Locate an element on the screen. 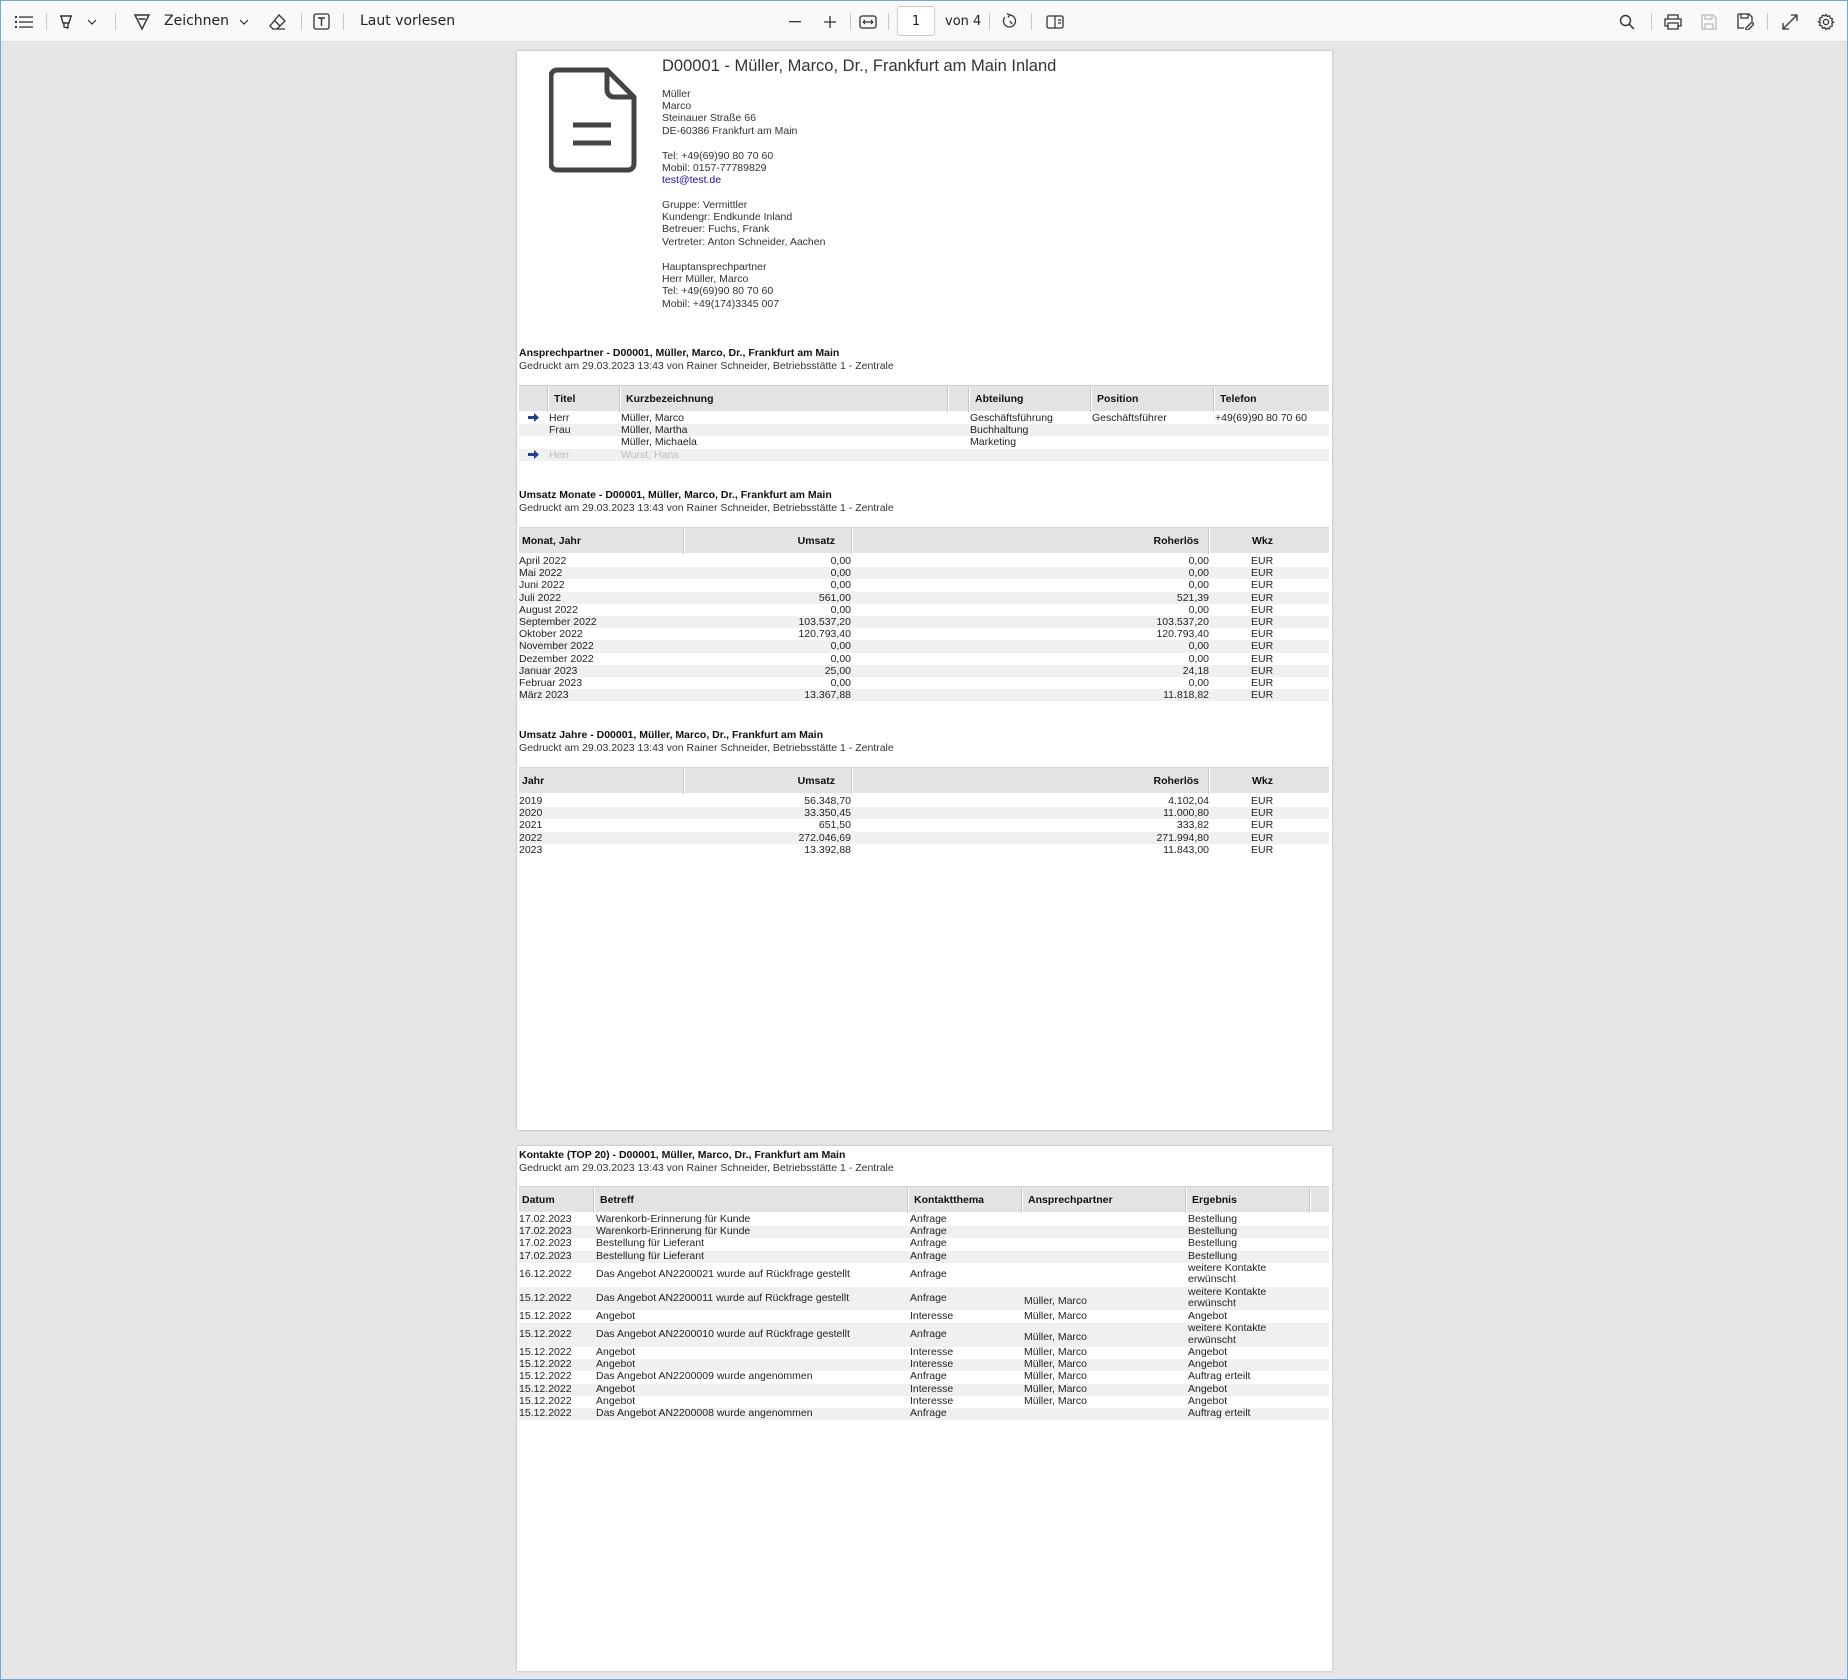 The width and height of the screenshot is (1848, 1680). table-row: 2021 651,50 333,82 EUR is located at coordinates (924, 825).